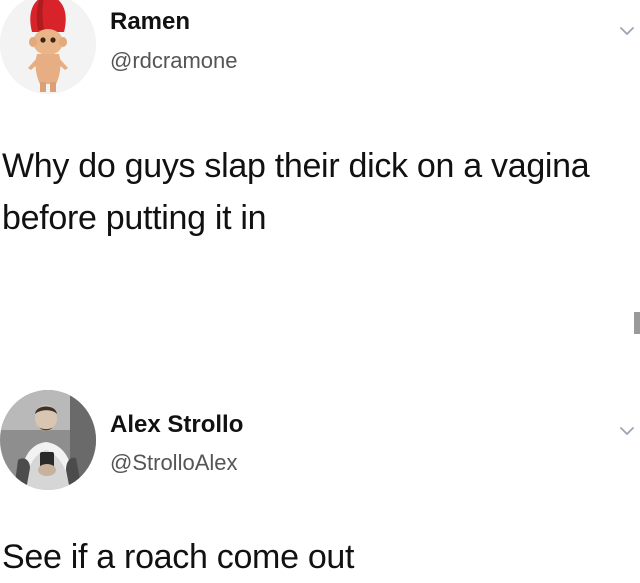 The width and height of the screenshot is (640, 583). I want to click on display-name: Alex Strollo, so click(176, 425).